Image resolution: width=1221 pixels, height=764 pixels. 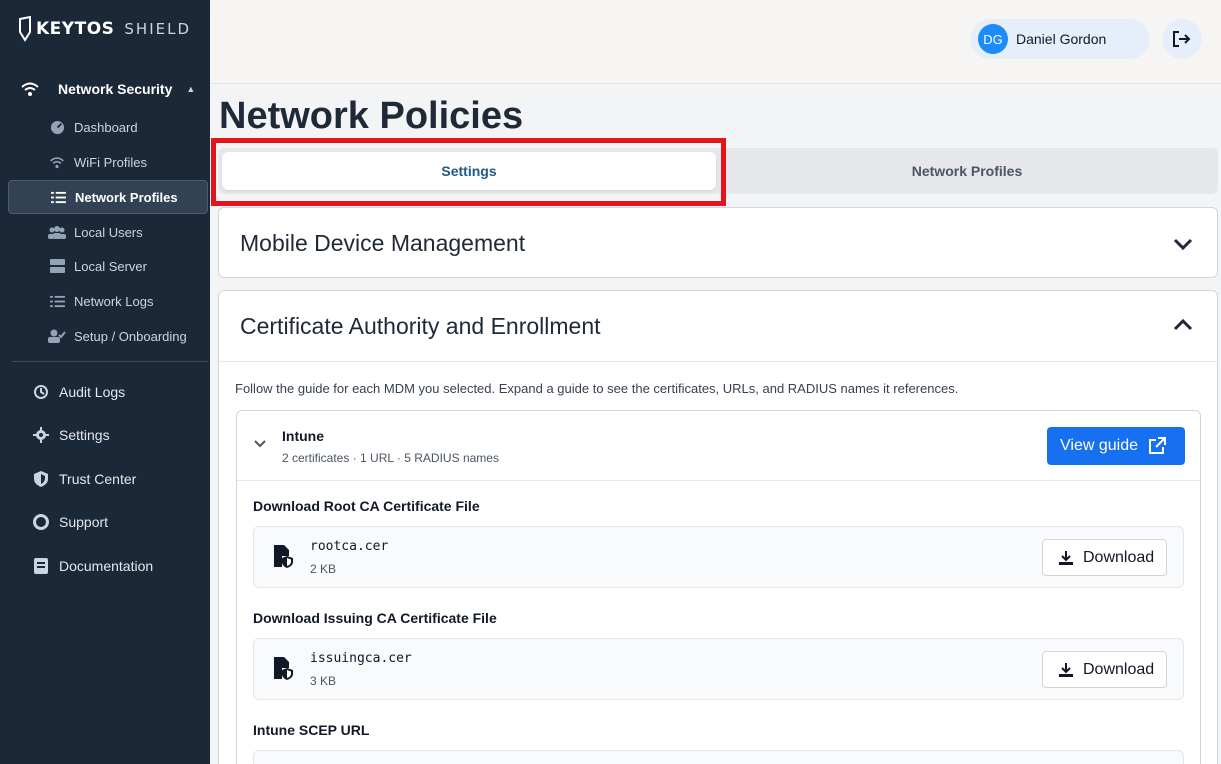 I want to click on brand-logo: KEYTOS SHIELD, so click(x=104, y=29).